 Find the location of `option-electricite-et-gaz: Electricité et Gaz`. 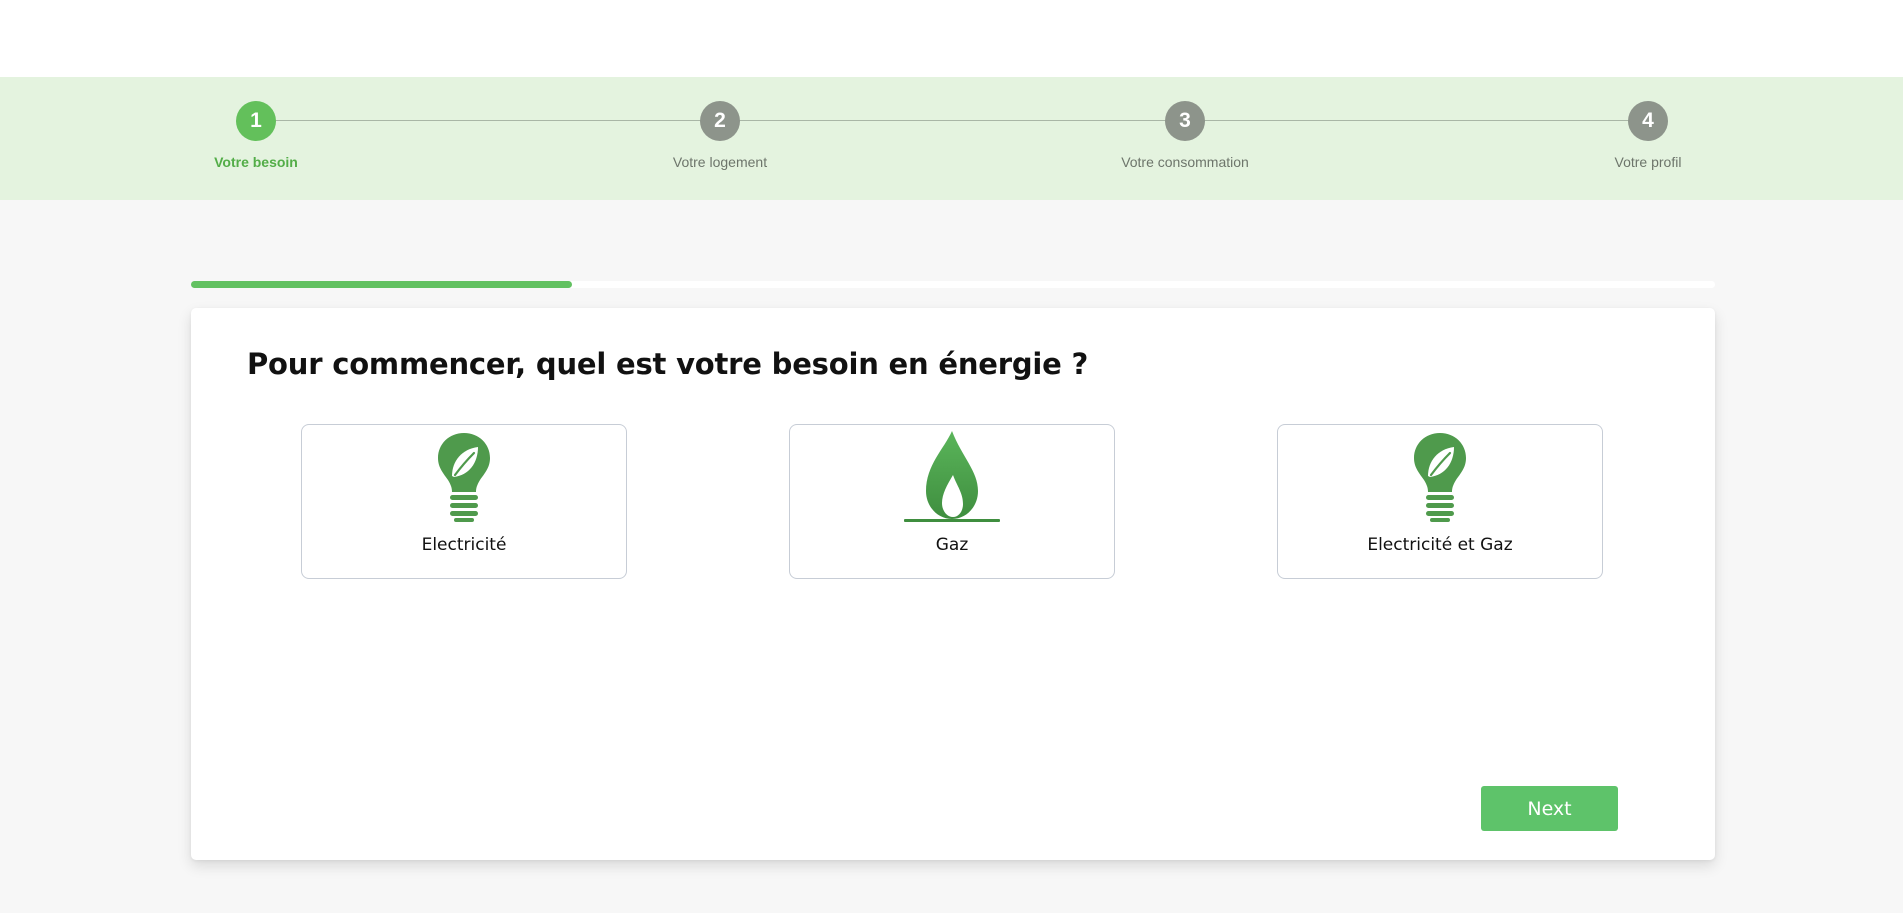

option-electricite-et-gaz: Electricité et Gaz is located at coordinates (1440, 501).